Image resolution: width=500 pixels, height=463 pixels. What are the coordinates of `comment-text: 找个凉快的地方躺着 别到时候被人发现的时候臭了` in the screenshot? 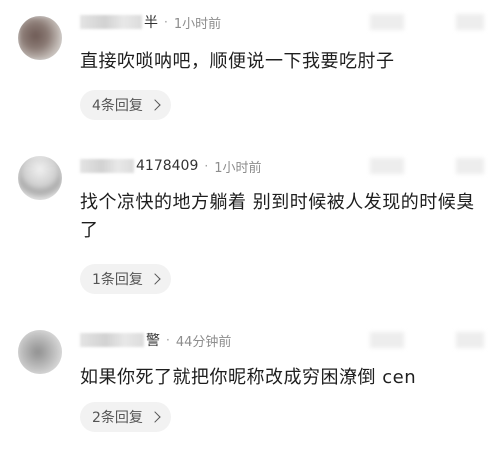 It's located at (277, 216).